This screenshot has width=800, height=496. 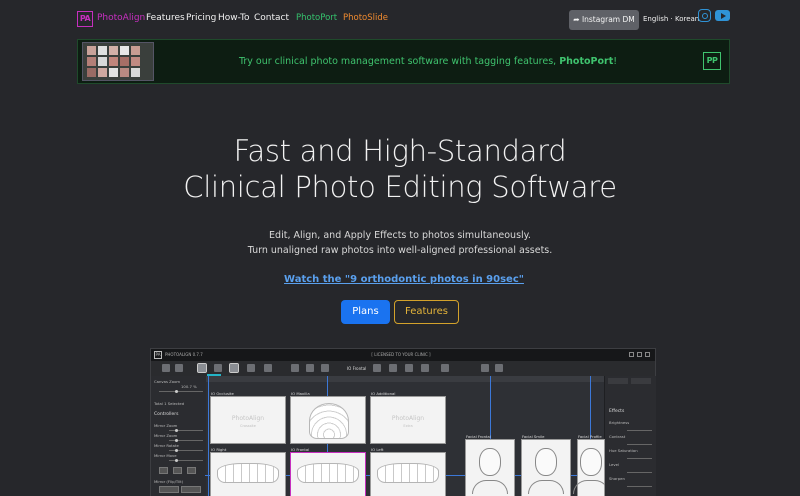 I want to click on photo-label: IO Additional, so click(x=383, y=393).